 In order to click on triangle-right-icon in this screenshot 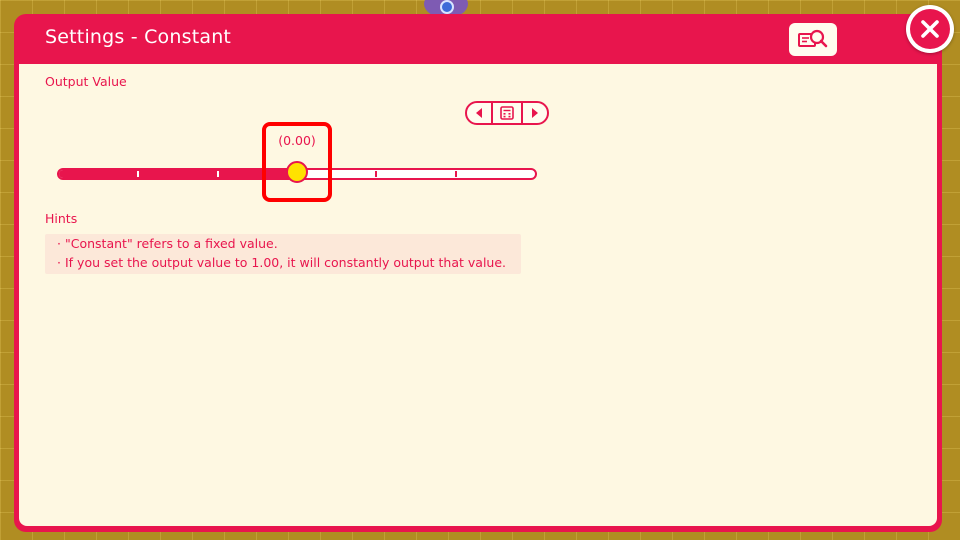, I will do `click(535, 113)`.